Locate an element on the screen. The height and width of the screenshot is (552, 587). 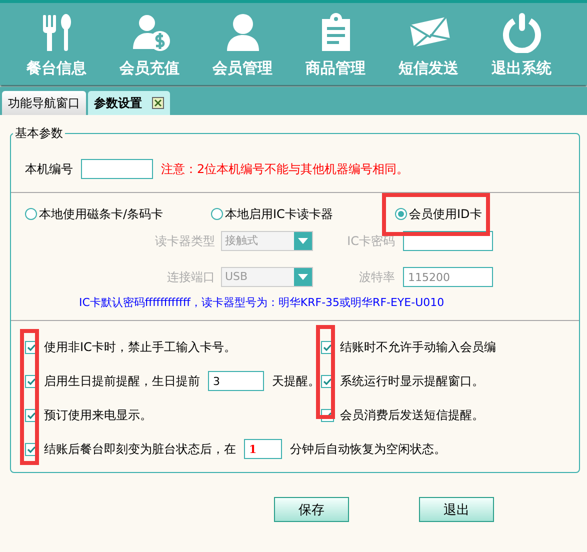
tab: 参数设置 is located at coordinates (129, 103).